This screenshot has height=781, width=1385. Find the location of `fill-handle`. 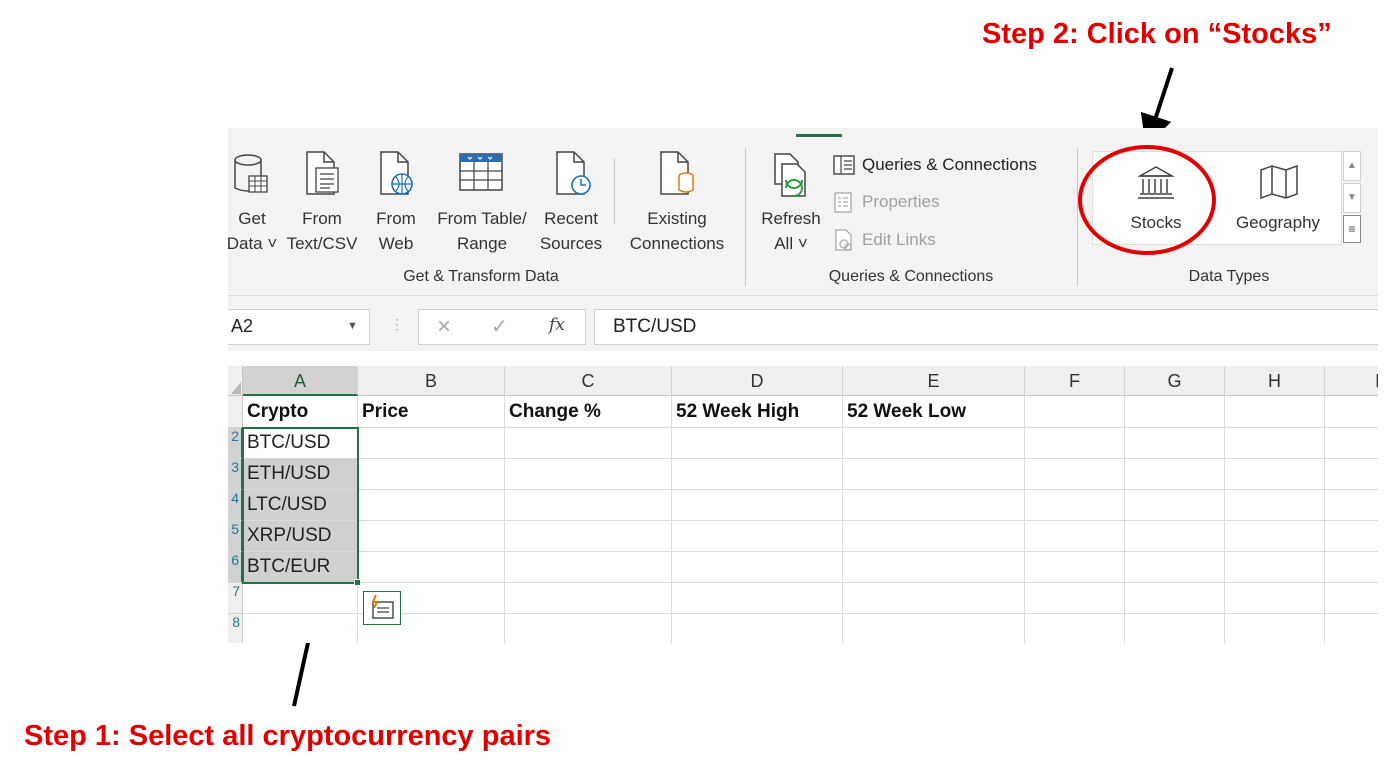

fill-handle is located at coordinates (357, 582).